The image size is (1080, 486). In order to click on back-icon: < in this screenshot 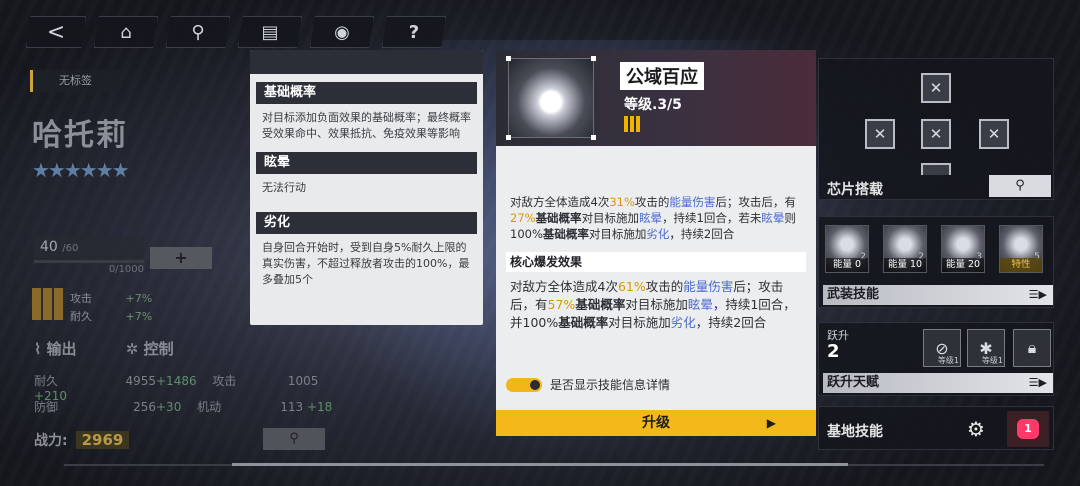, I will do `click(56, 32)`.